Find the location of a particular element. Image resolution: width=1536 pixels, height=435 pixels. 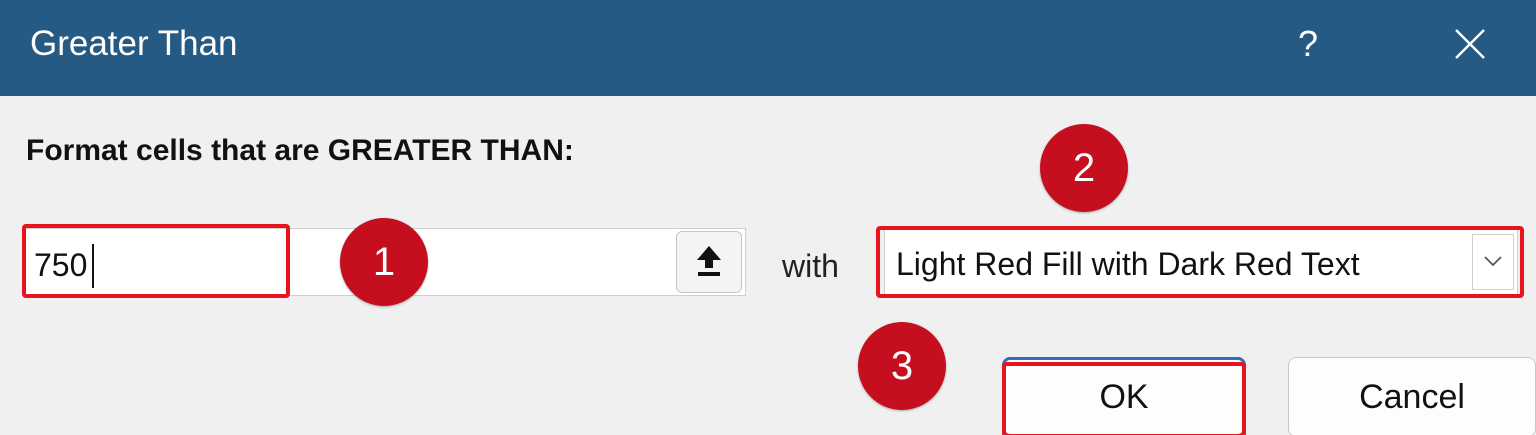

collapse-dialog-button is located at coordinates (709, 262).